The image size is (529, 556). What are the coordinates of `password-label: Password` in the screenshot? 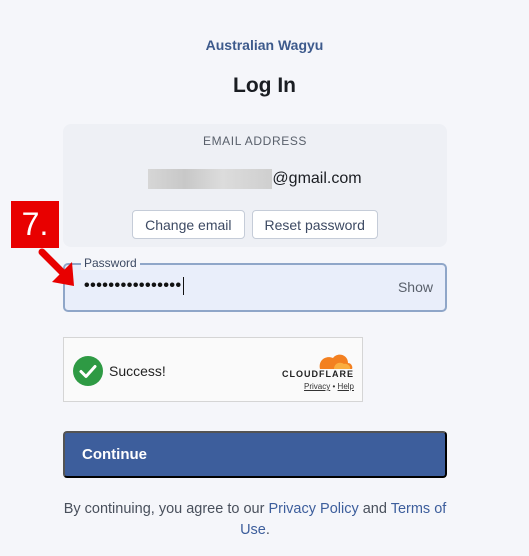 It's located at (110, 263).